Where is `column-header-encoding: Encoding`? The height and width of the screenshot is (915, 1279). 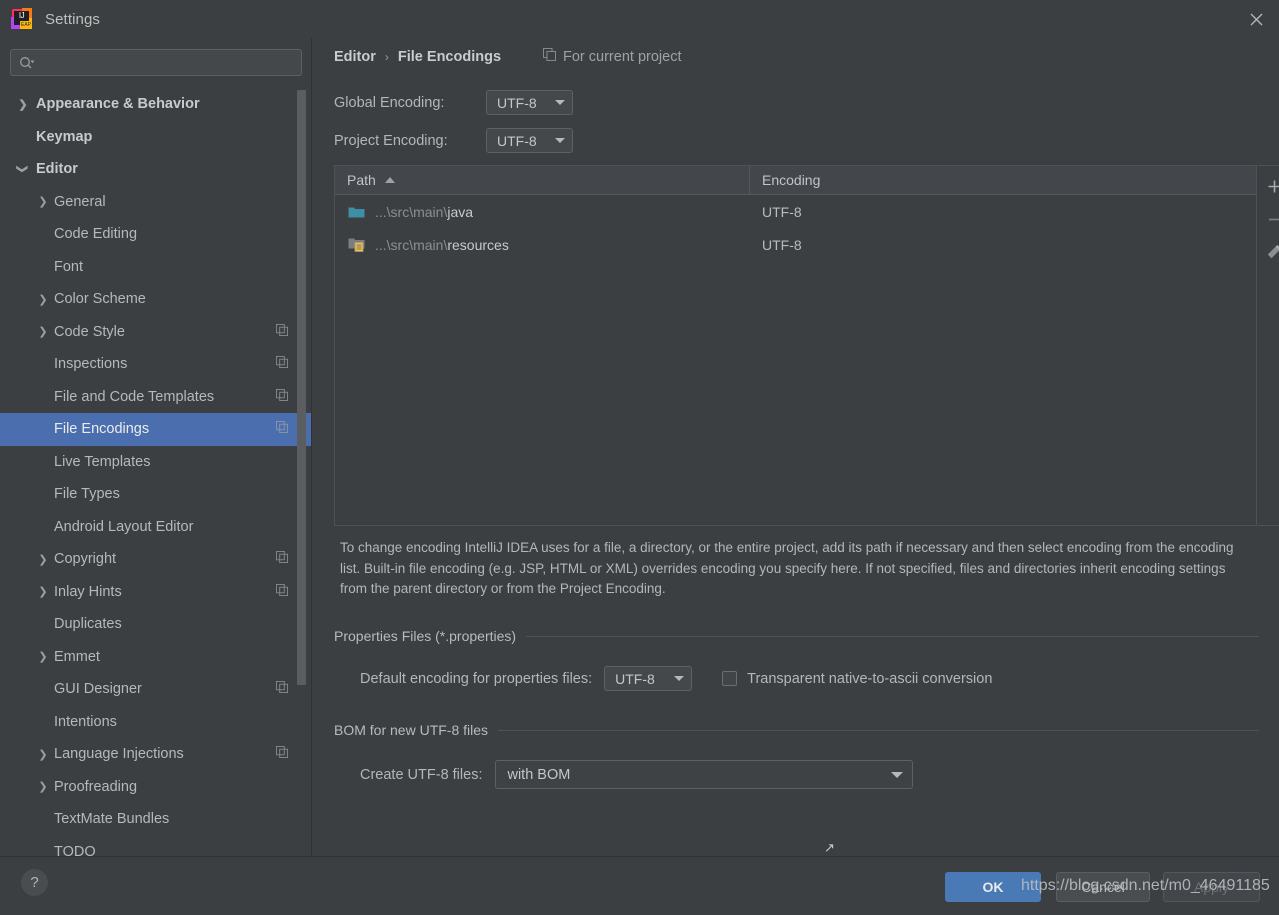
column-header-encoding: Encoding is located at coordinates (785, 180).